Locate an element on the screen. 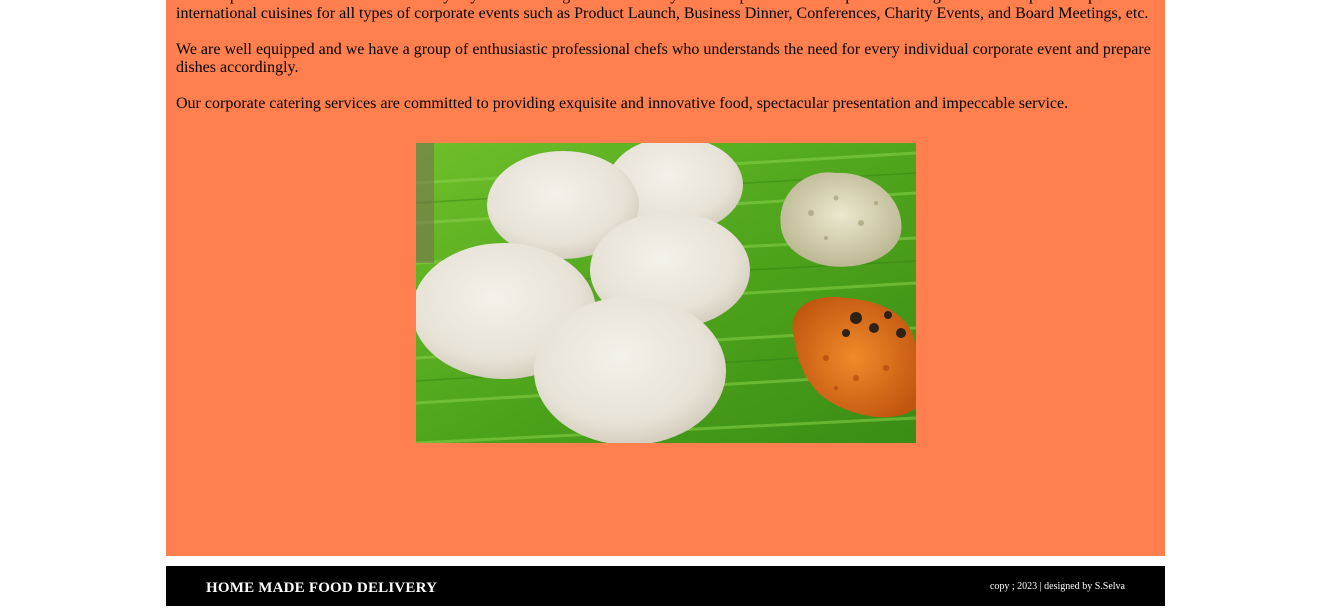 The image size is (1330, 608). footer-credit: copy ; 2023 | designed by S.Selva is located at coordinates (1057, 586).